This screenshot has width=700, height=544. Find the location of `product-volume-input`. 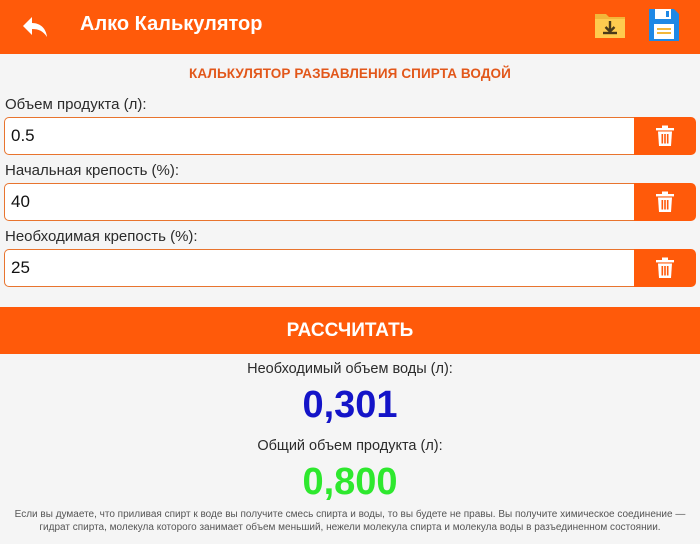

product-volume-input is located at coordinates (319, 136).